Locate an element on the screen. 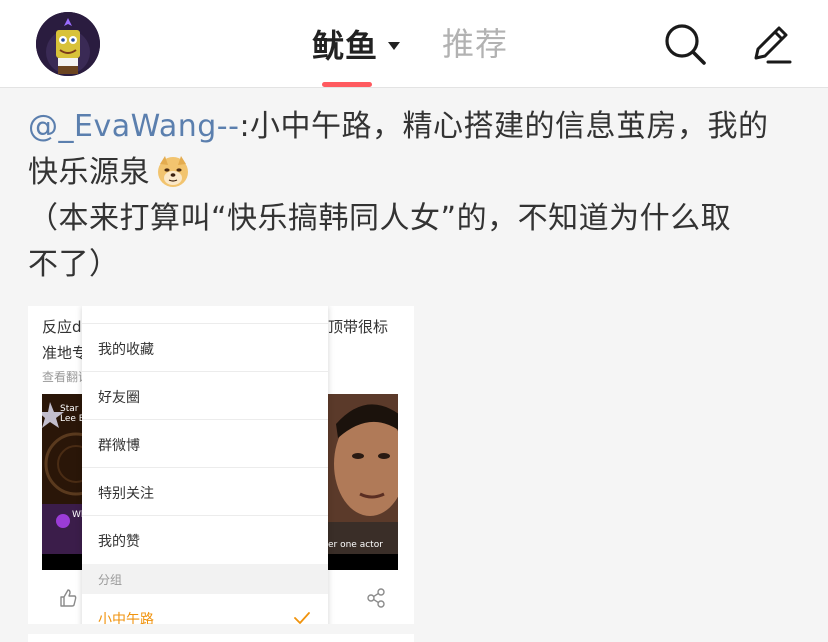 This screenshot has height=642, width=828. dropdown-selected-label: 小中午路 is located at coordinates (126, 618).